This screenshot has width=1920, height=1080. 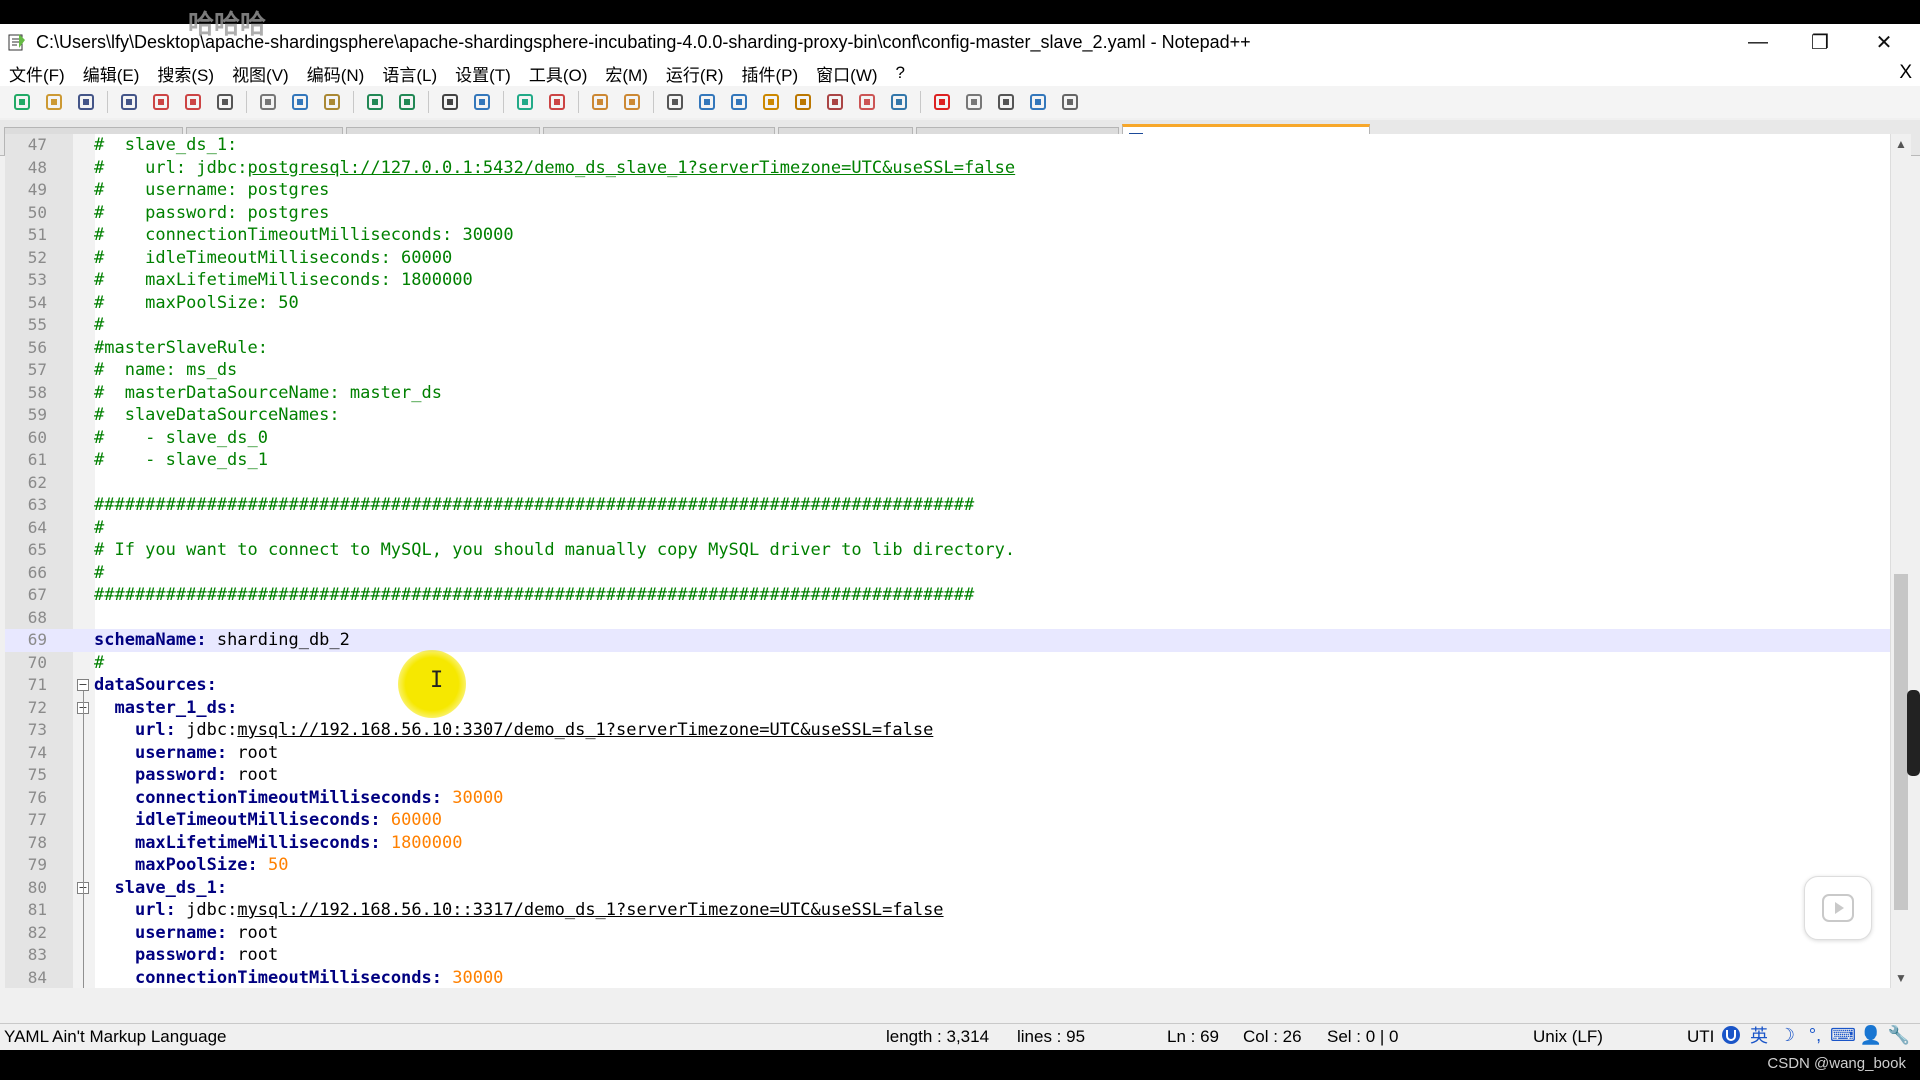 What do you see at coordinates (947, 438) in the screenshot?
I see `code-line: 60 # - slave_ds_0` at bounding box center [947, 438].